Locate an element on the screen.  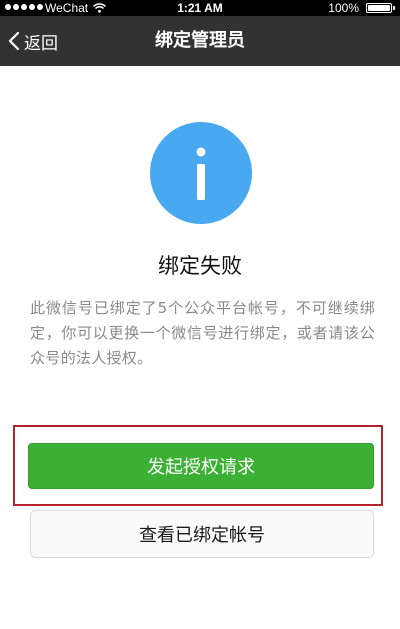
battery-percentage: 100% is located at coordinates (343, 8).